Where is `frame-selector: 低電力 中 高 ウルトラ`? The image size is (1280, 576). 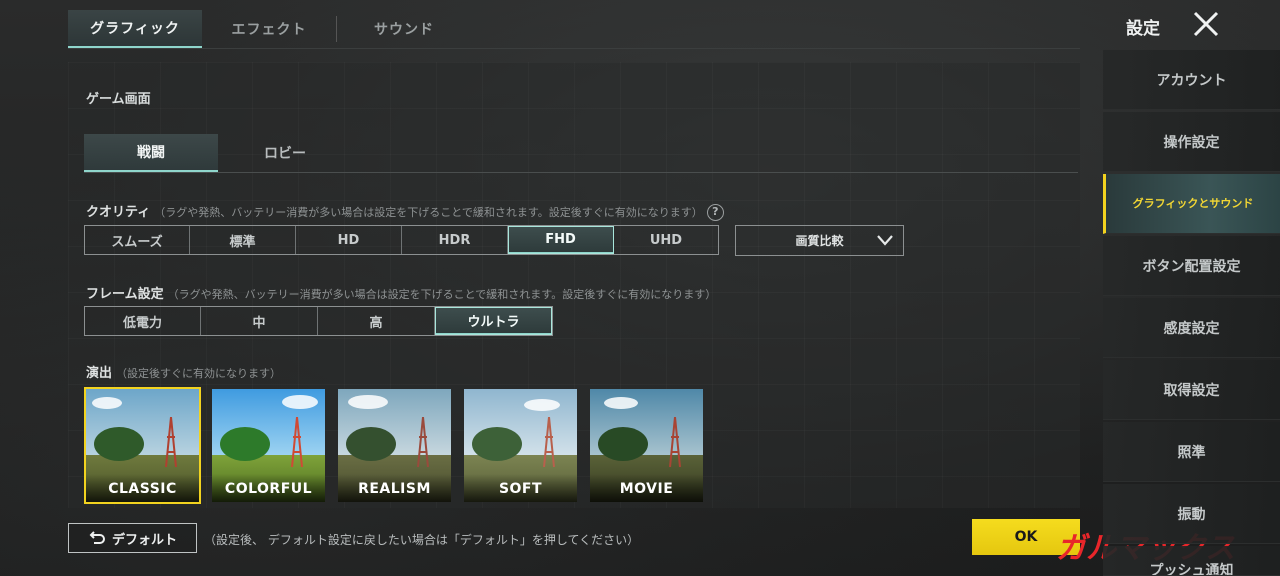 frame-selector: 低電力 中 高 ウルトラ is located at coordinates (318, 321).